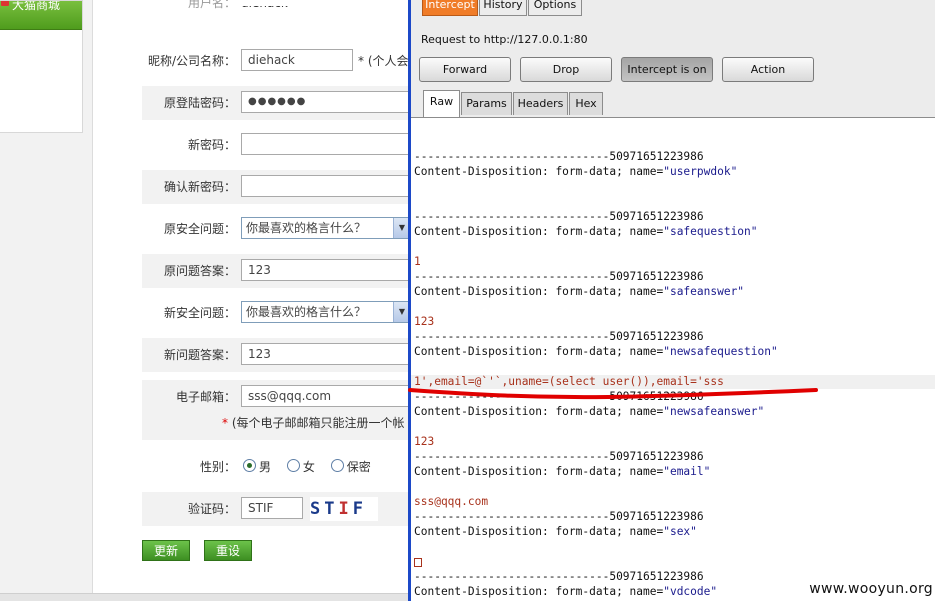  What do you see at coordinates (325, 186) in the screenshot?
I see `confirm-password-input` at bounding box center [325, 186].